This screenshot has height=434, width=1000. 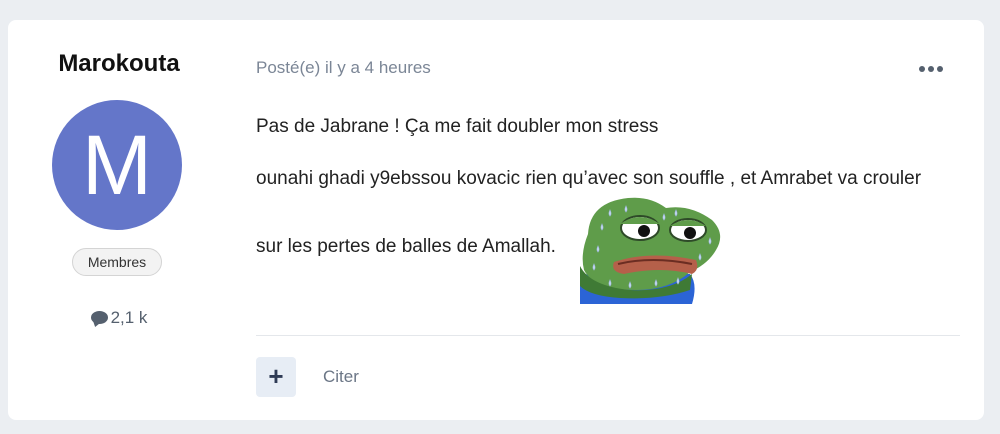 I want to click on pepe-emoji-icon, so click(x=650, y=250).